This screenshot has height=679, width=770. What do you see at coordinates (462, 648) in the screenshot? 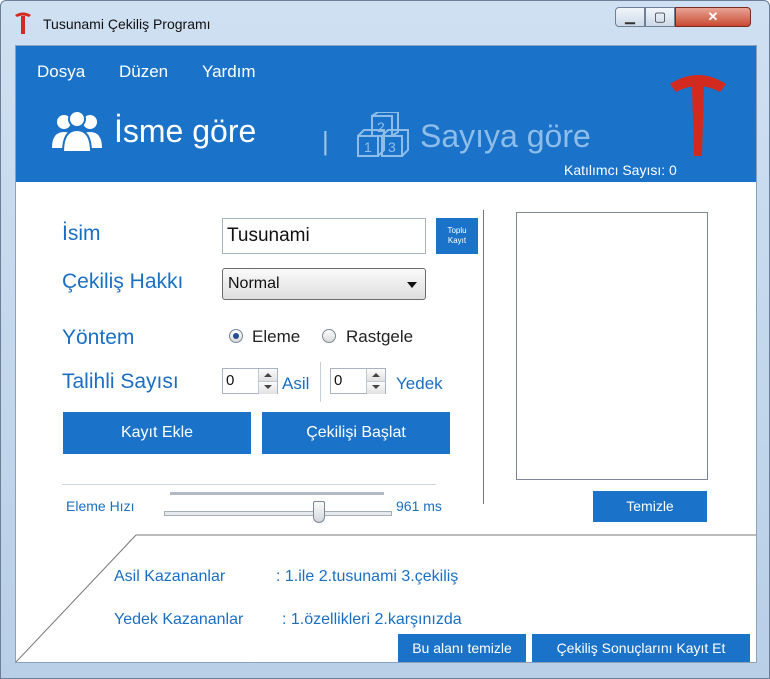
I see `clear-results-button: Bu alanı temizle` at bounding box center [462, 648].